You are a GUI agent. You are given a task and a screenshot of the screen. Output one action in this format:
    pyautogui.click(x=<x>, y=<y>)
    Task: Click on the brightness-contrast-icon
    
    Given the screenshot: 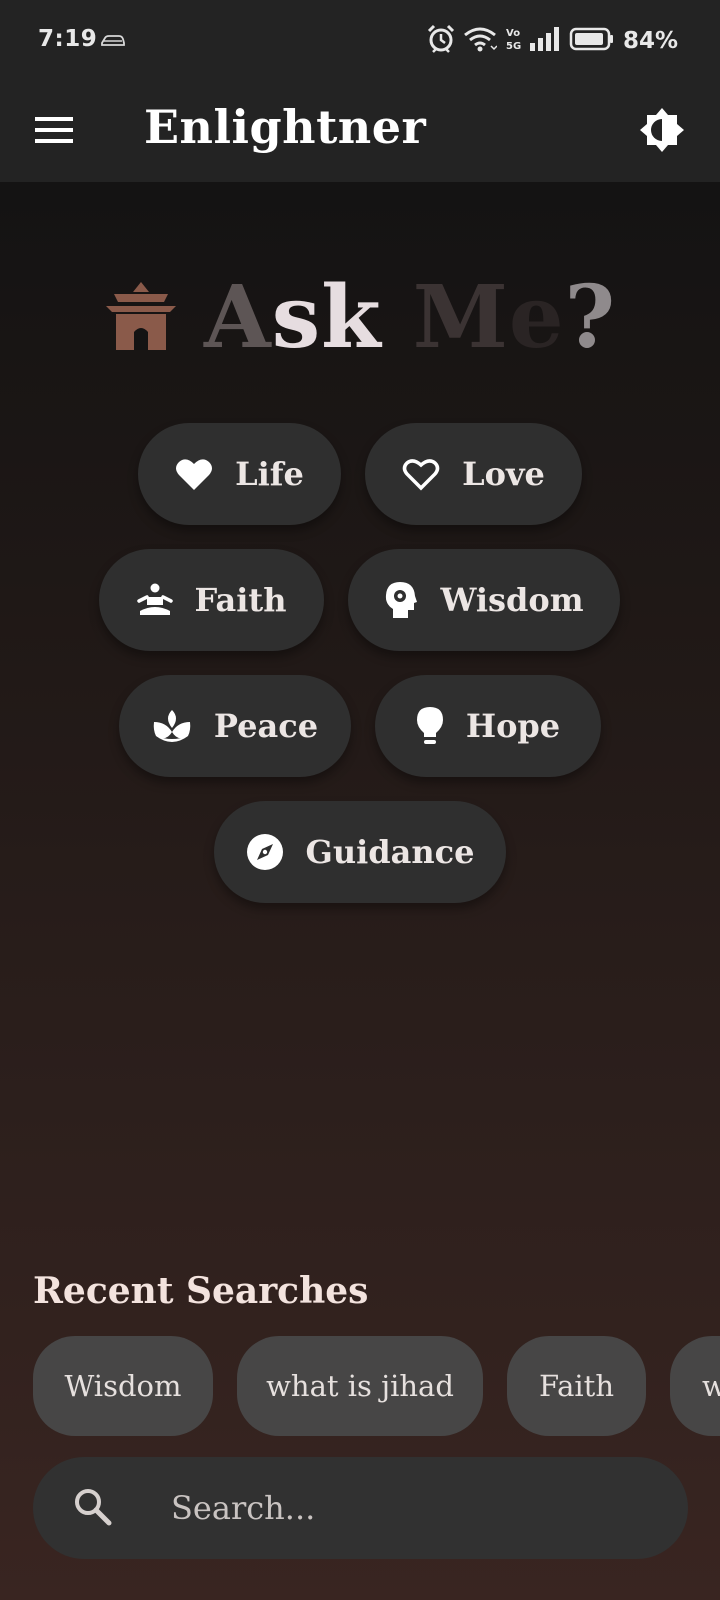 What is the action you would take?
    pyautogui.click(x=662, y=132)
    